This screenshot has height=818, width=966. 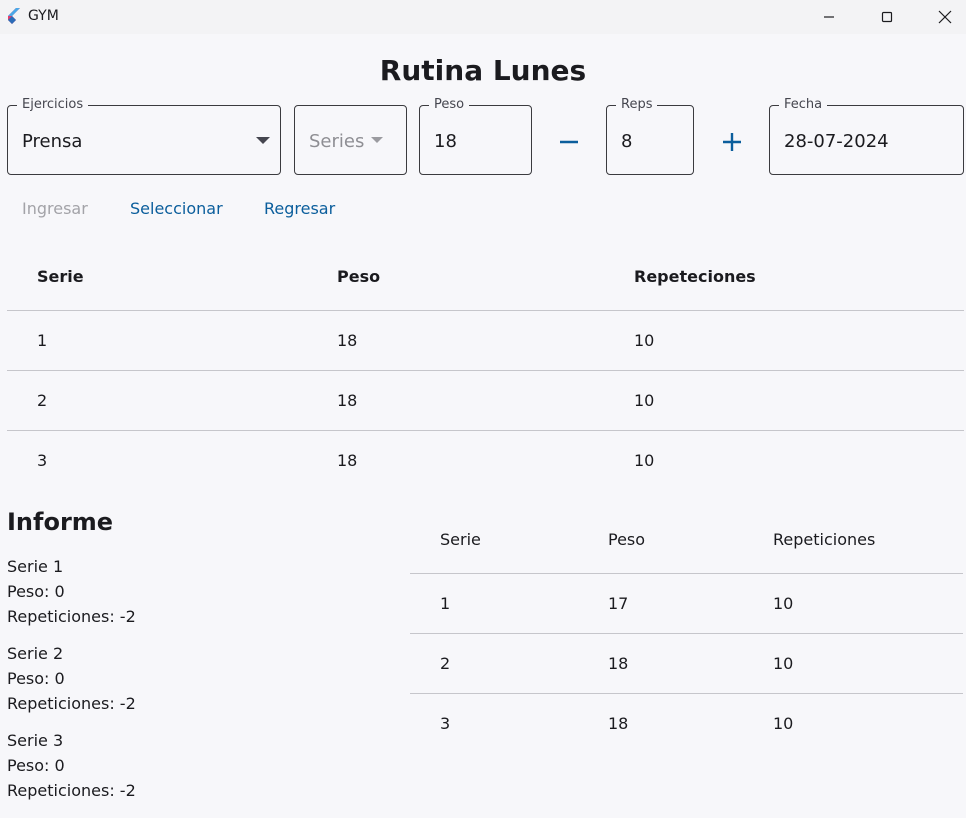 I want to click on series-placeholder: Series, so click(x=337, y=141).